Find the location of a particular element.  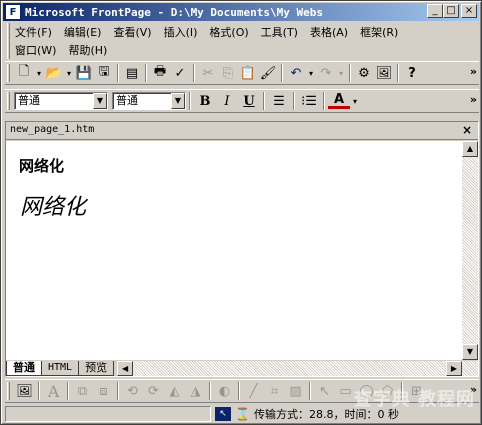

send-backward-icon: ⧈ is located at coordinates (103, 391).